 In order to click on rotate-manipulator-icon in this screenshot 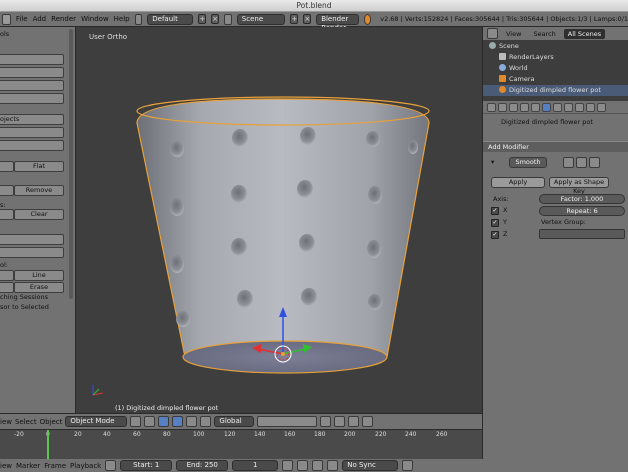, I will do `click(192, 421)`.